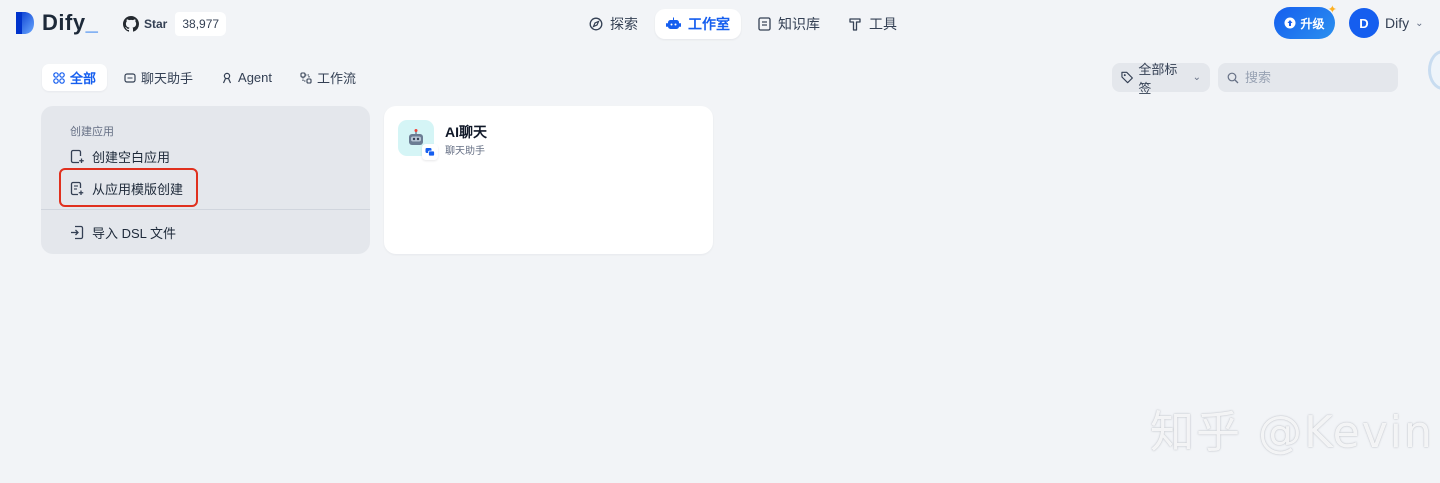 The height and width of the screenshot is (483, 1440). What do you see at coordinates (25, 23) in the screenshot?
I see `dify-logo-icon` at bounding box center [25, 23].